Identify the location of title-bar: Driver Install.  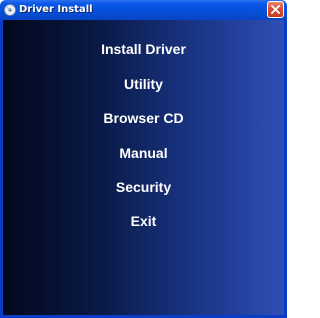
(143, 10).